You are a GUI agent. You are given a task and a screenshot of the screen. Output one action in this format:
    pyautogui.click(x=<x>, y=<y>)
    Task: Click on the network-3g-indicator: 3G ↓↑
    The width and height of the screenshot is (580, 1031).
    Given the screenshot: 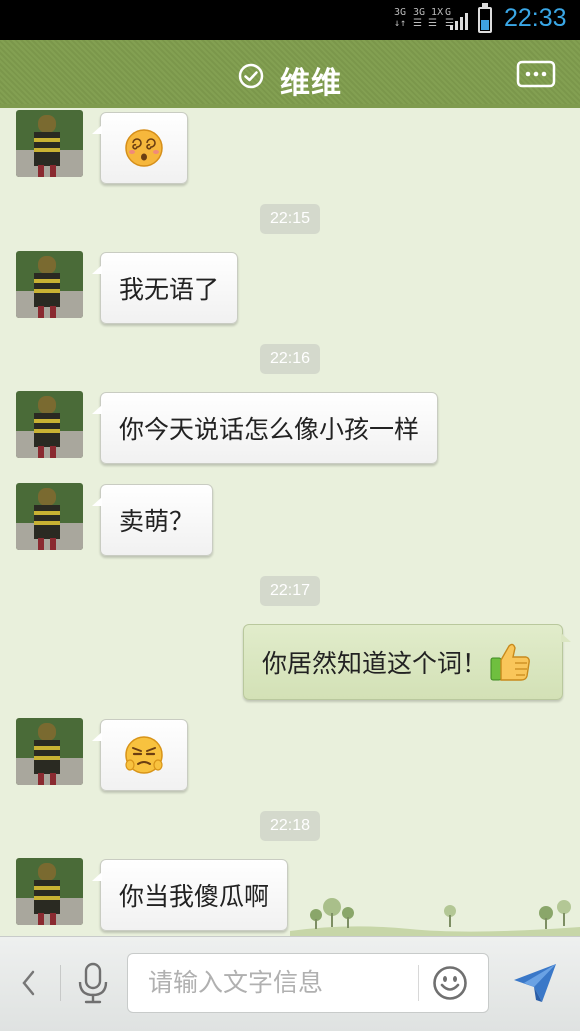 What is the action you would take?
    pyautogui.click(x=400, y=18)
    